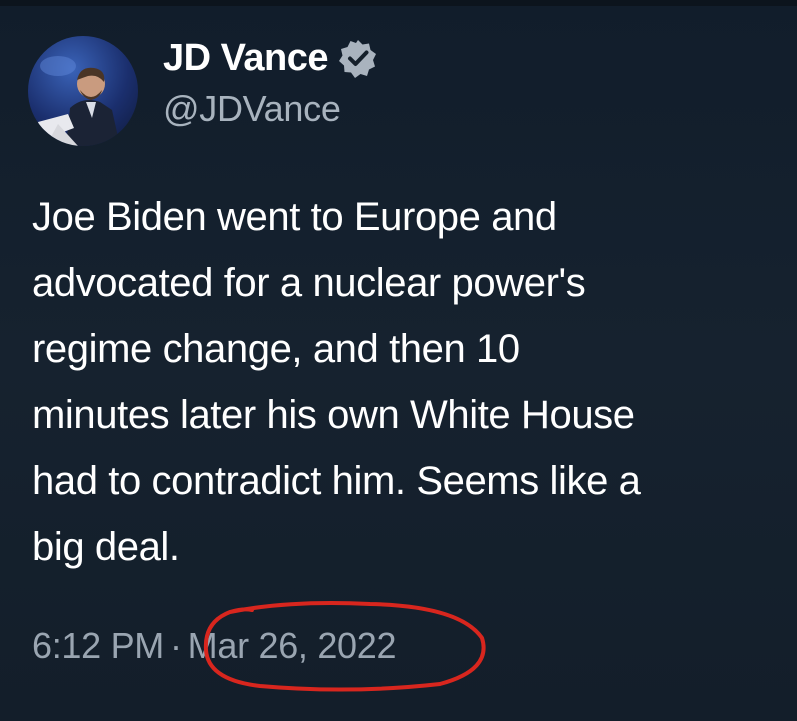  Describe the element at coordinates (252, 109) in the screenshot. I see `author-handle: @JDVance` at that location.